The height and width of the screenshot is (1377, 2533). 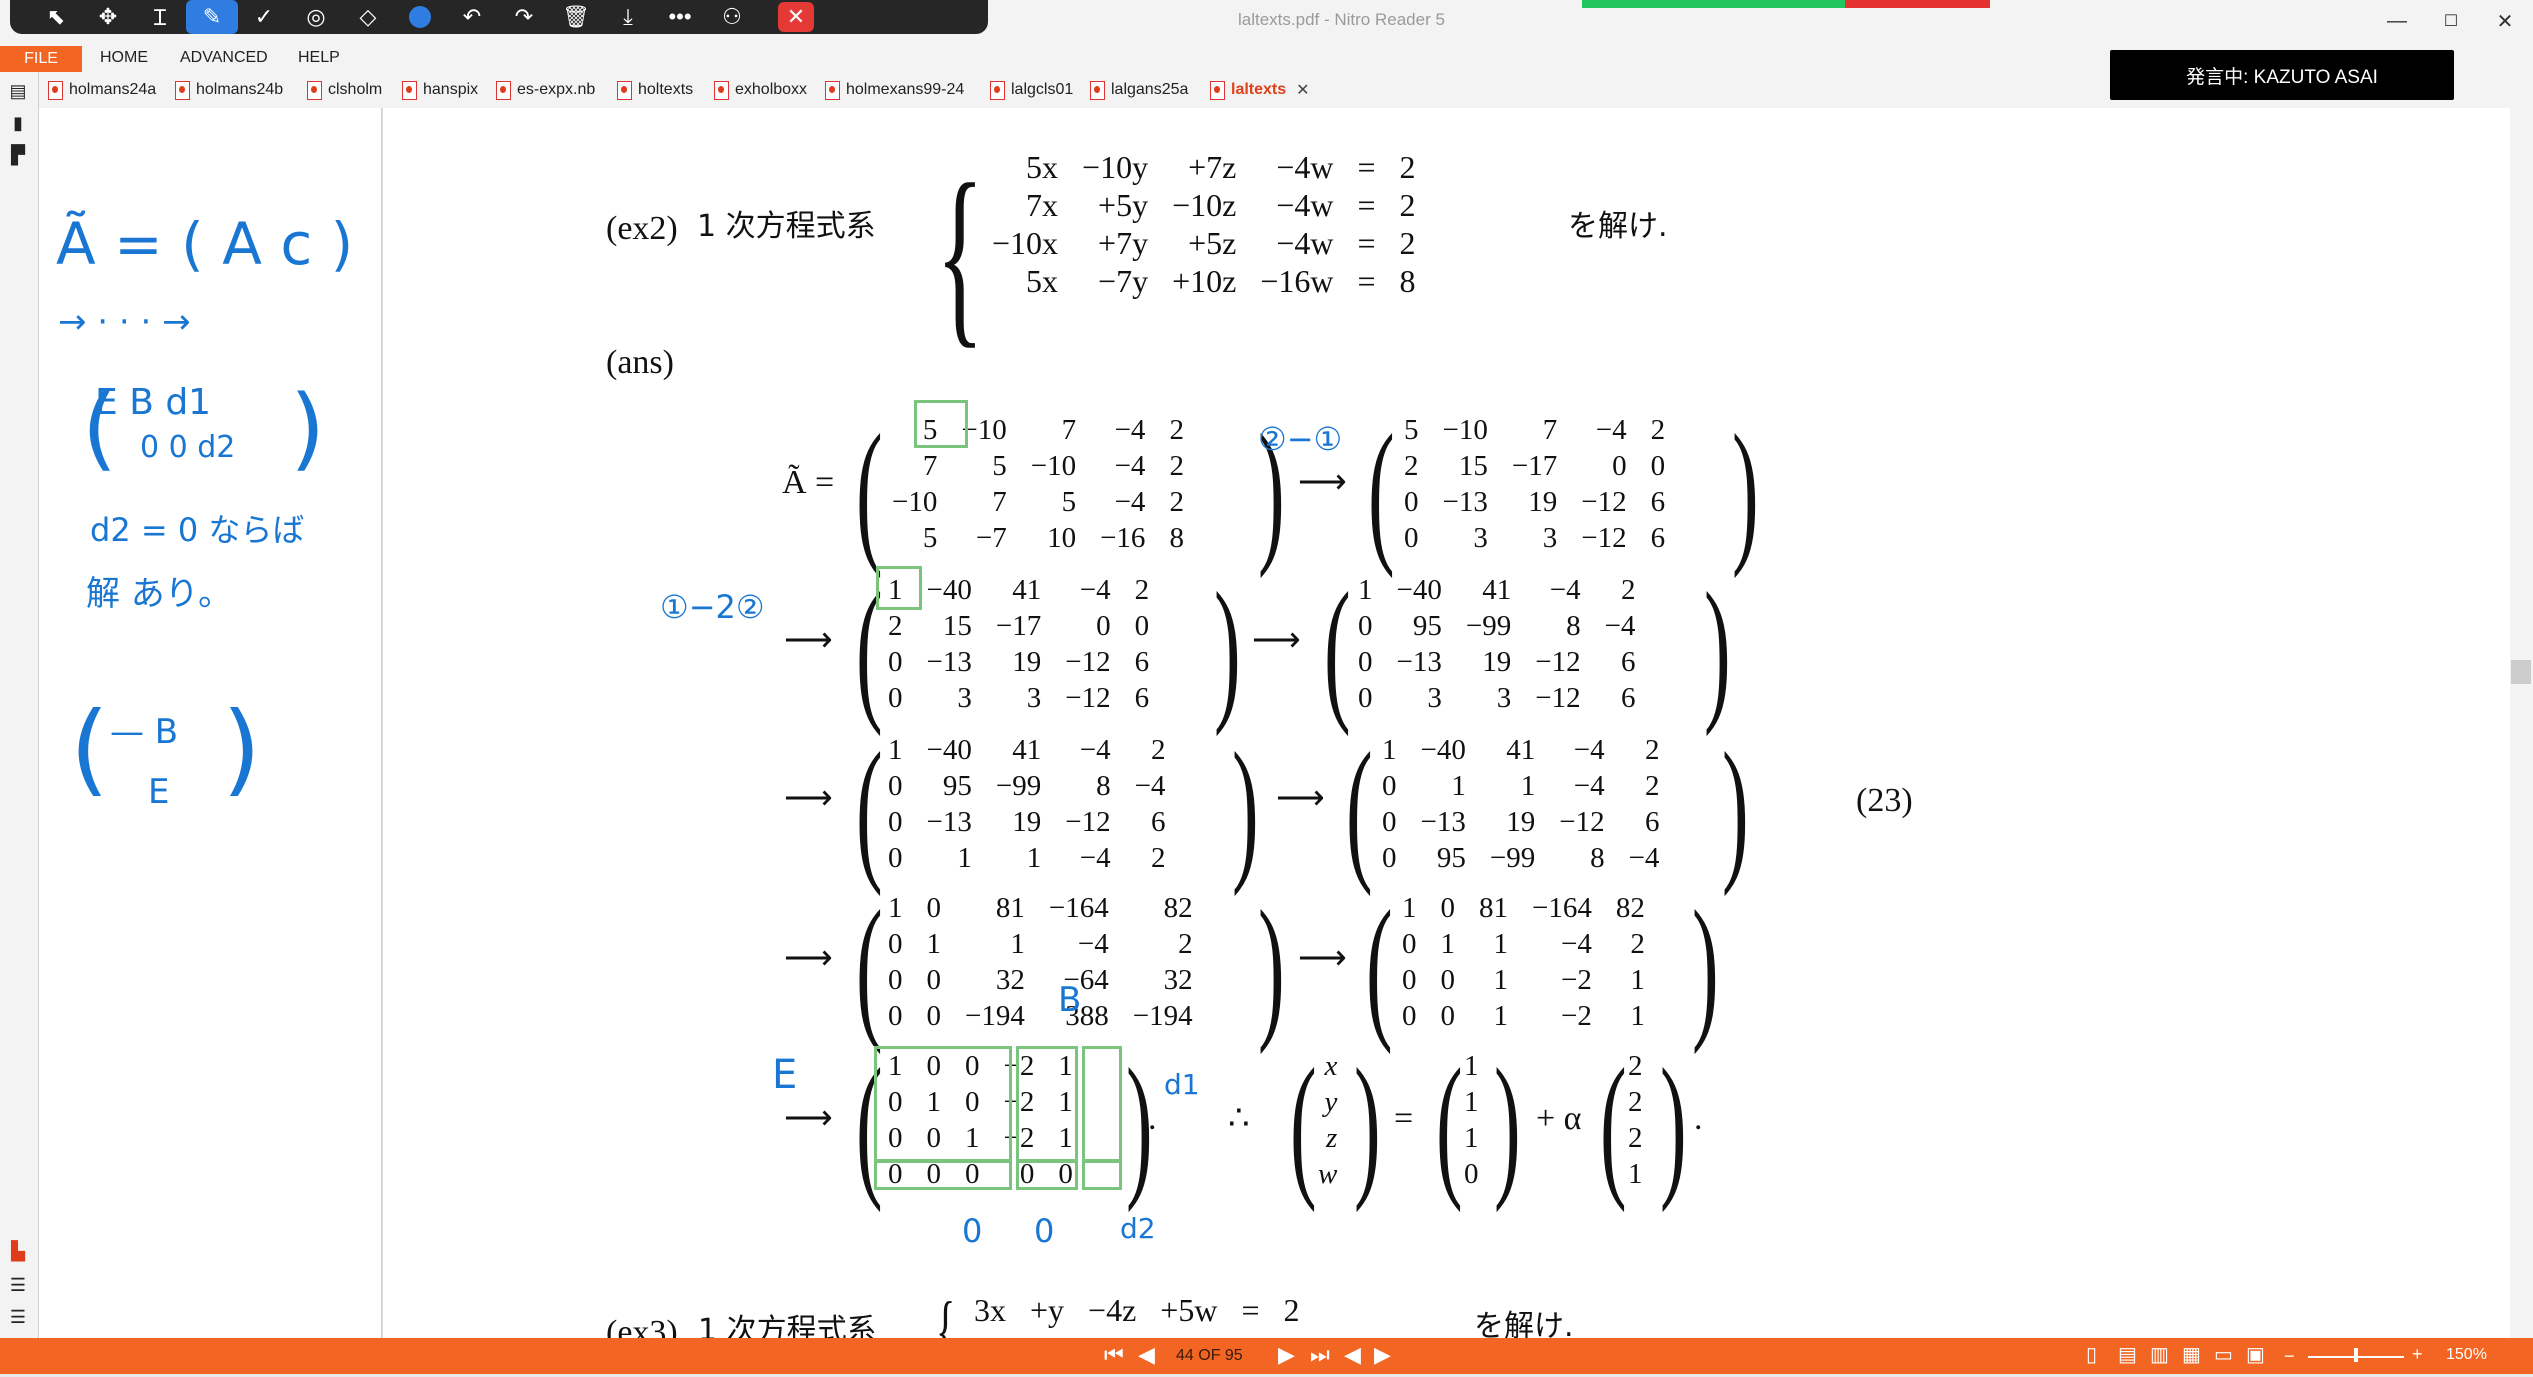 What do you see at coordinates (524, 17) in the screenshot?
I see `redo-icon: ↷` at bounding box center [524, 17].